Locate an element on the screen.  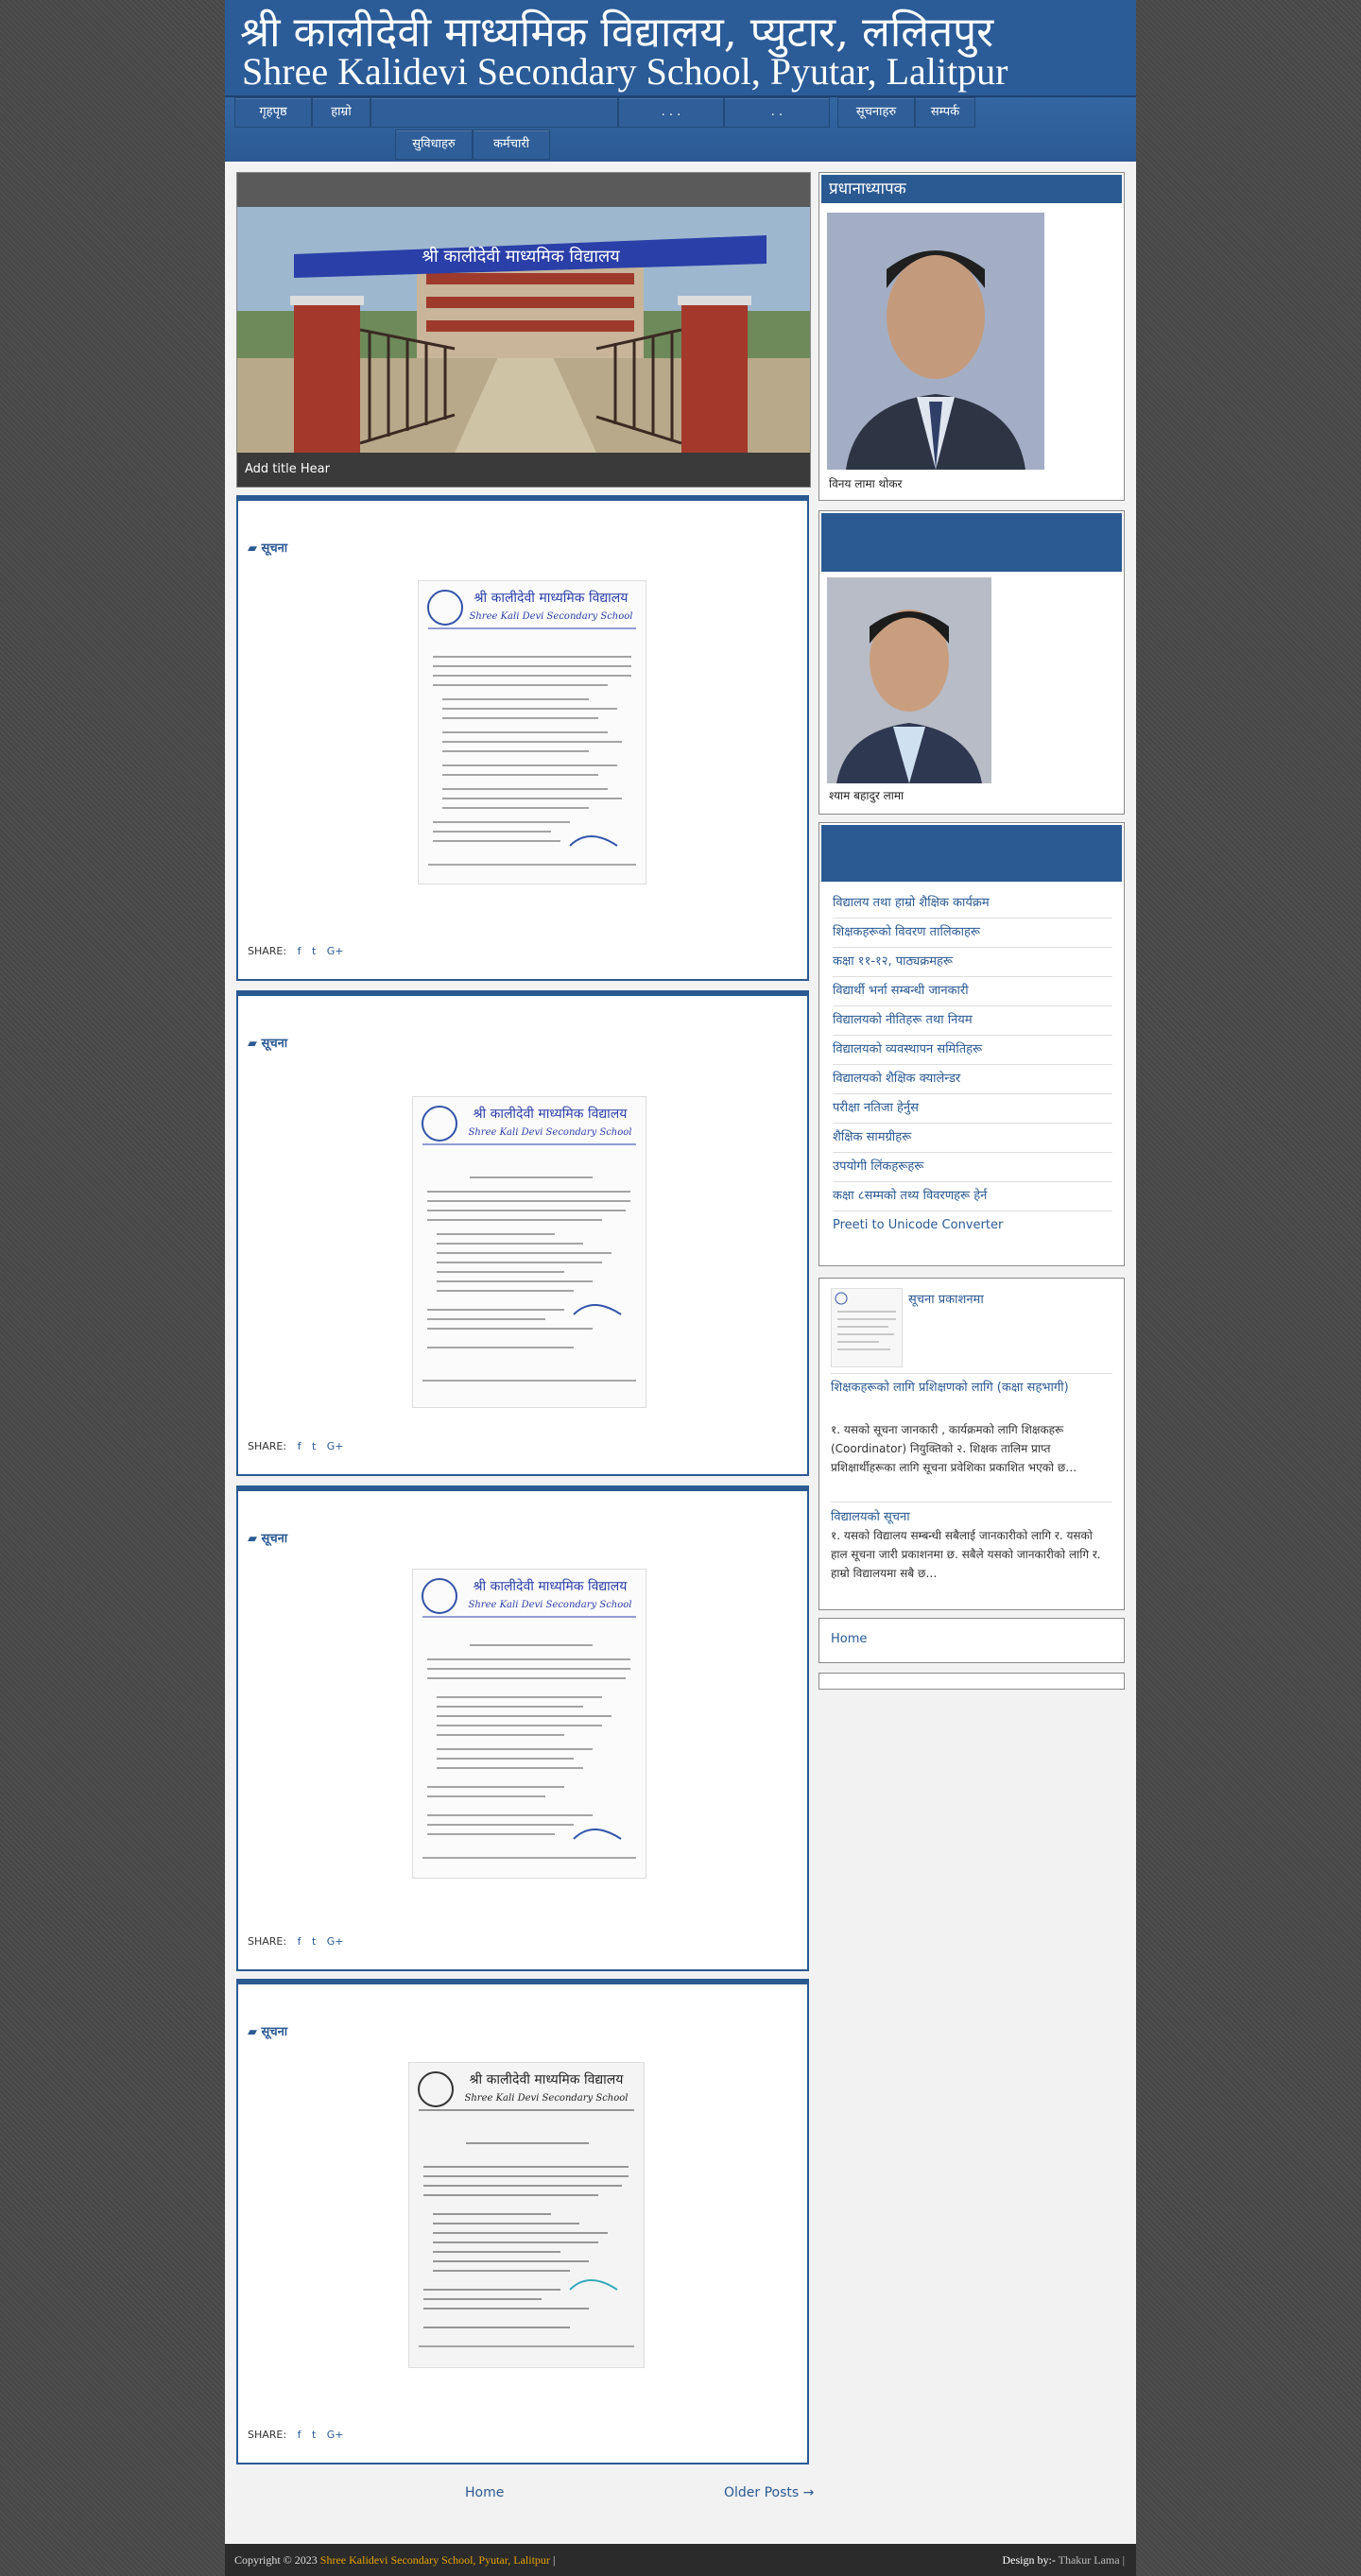
nav-item-notices: सूचनाहरु is located at coordinates (876, 112).